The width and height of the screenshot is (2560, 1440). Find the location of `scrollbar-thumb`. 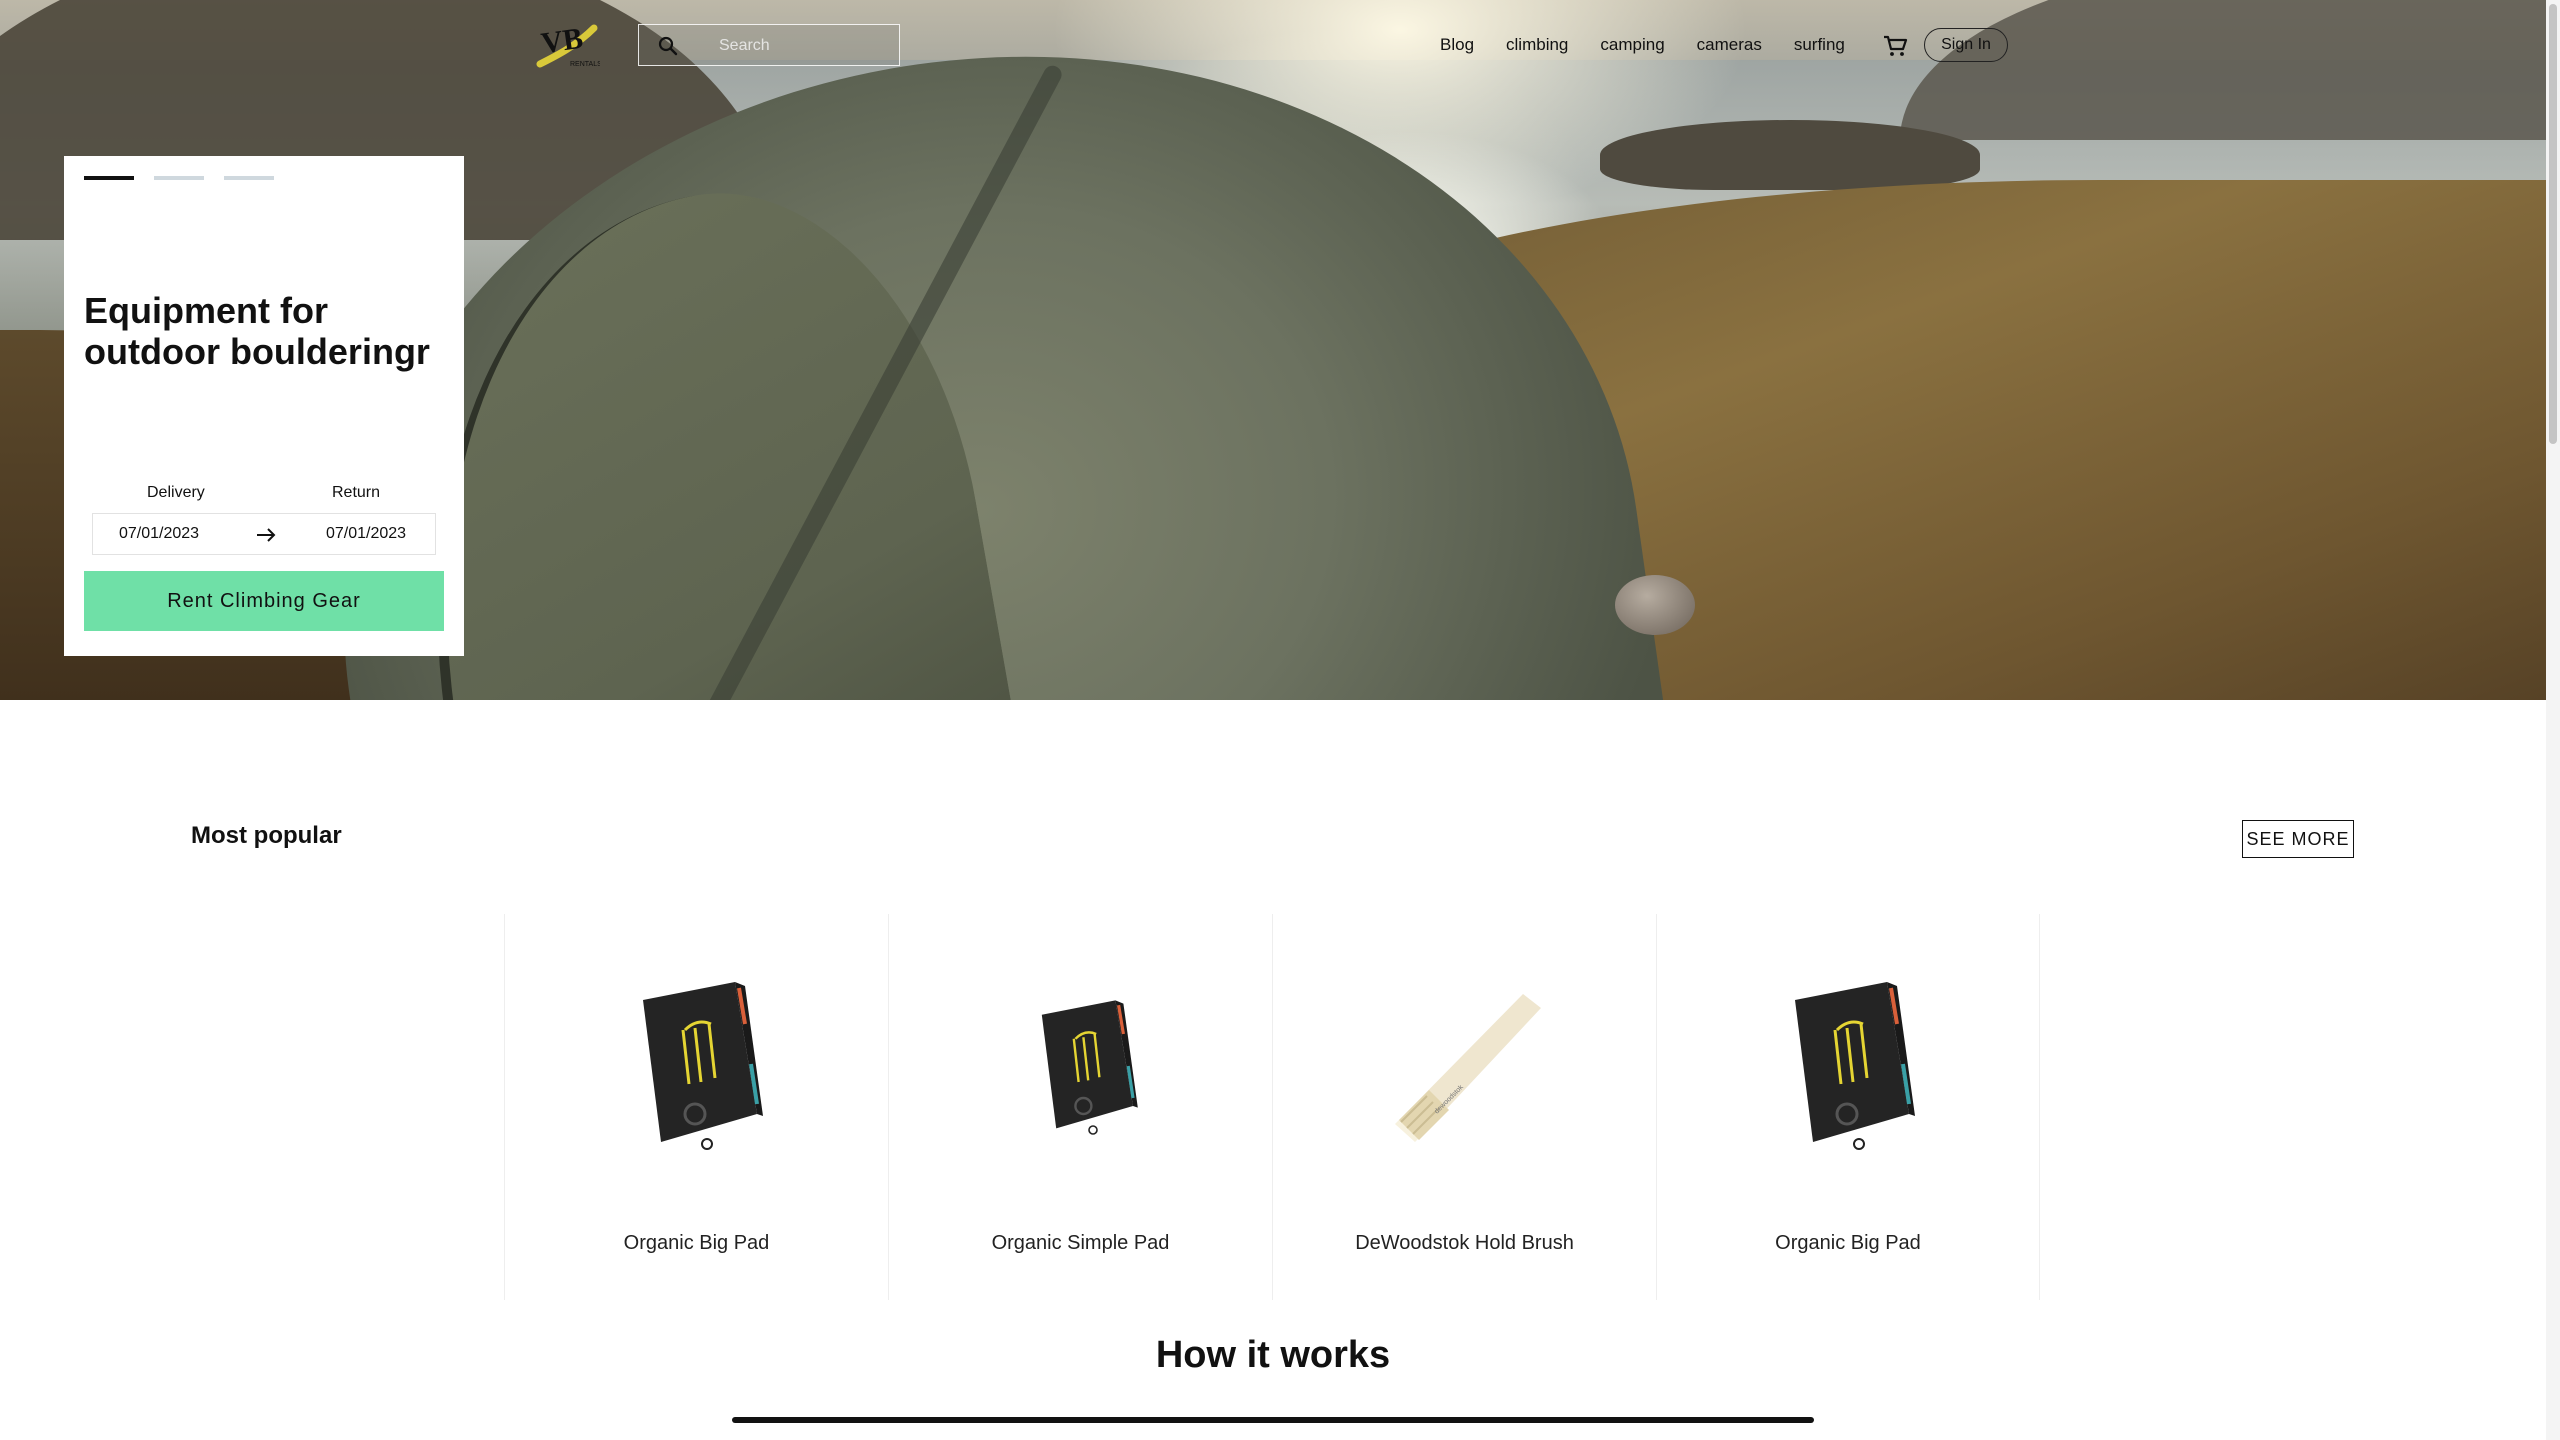

scrollbar-thumb is located at coordinates (2553, 224).